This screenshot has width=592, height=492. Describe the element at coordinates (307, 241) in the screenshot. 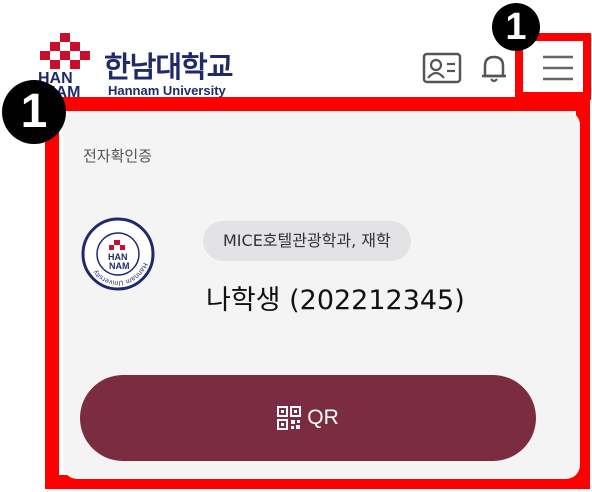

I see `department-status-badge: MICE호텔관광학과, 재학` at that location.